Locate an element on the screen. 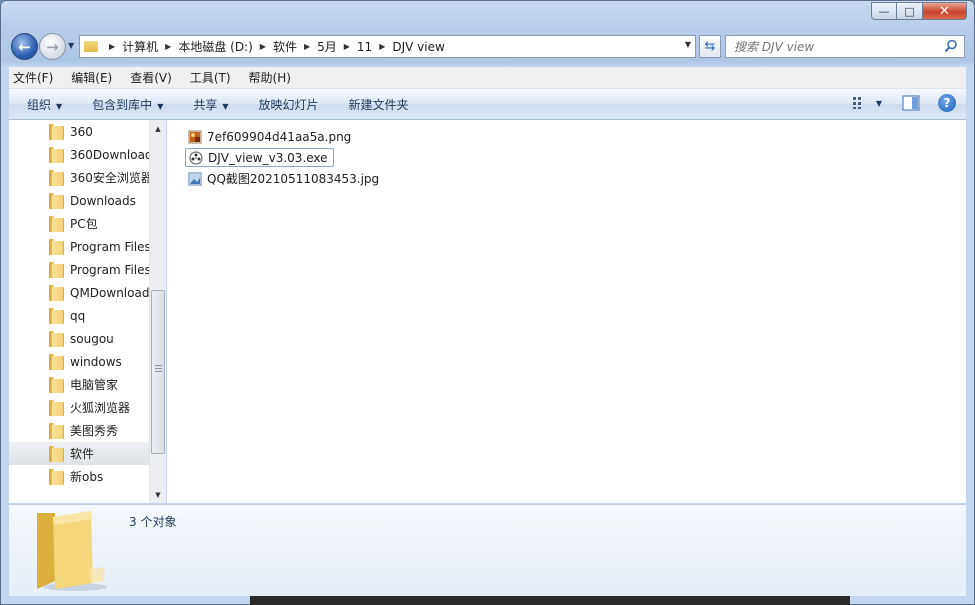 The width and height of the screenshot is (975, 605). tree-folder-item: 美图秀秀 is located at coordinates (79, 430).